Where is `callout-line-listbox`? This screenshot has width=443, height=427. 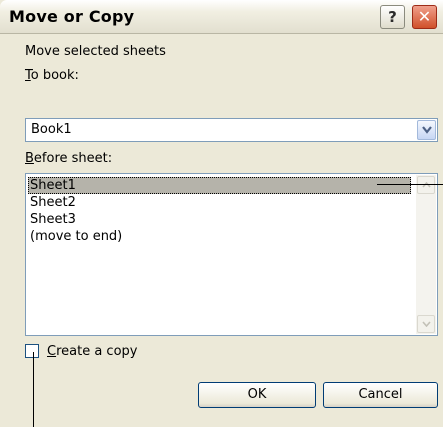 callout-line-listbox is located at coordinates (410, 184).